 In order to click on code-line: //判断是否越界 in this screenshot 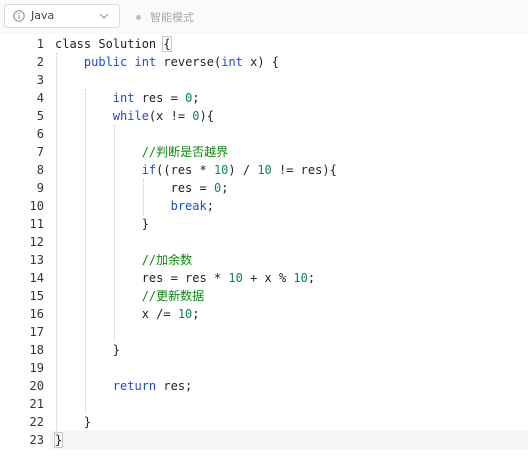, I will do `click(141, 152)`.